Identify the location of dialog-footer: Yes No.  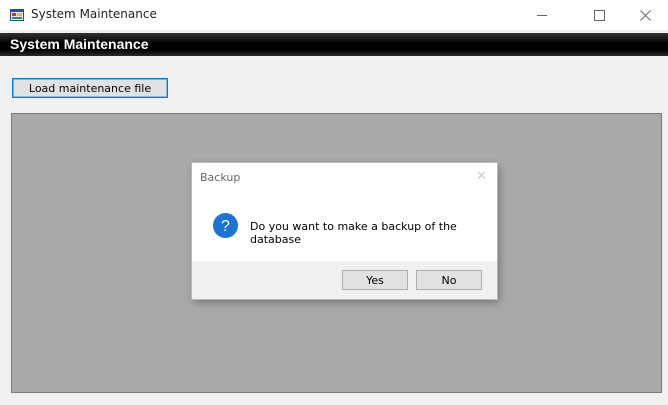
(344, 280).